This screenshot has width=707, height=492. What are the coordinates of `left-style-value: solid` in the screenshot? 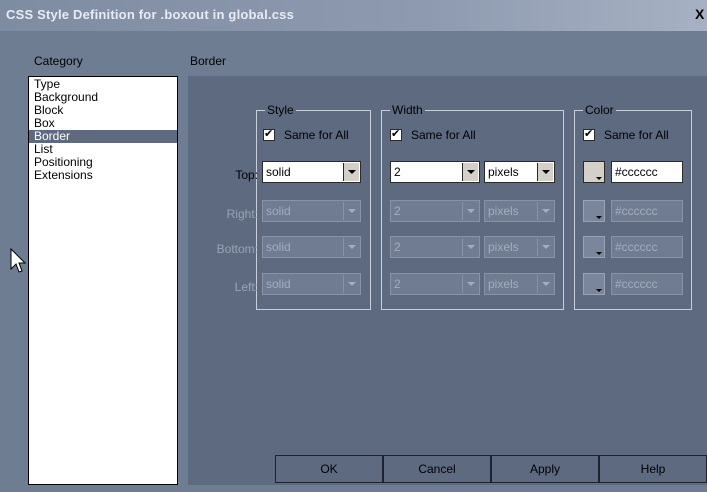 It's located at (278, 284).